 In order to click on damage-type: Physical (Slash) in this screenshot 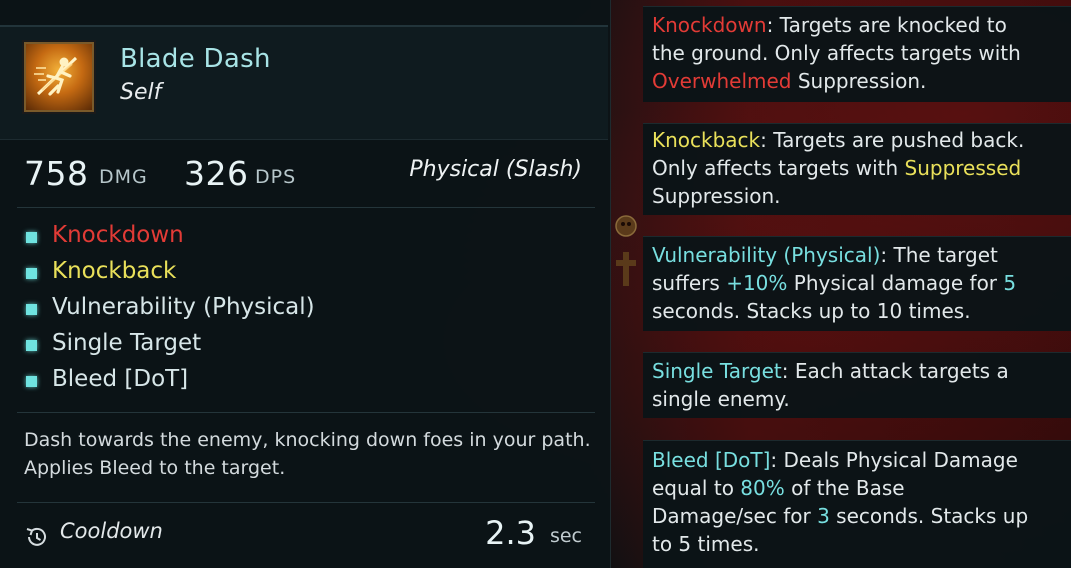, I will do `click(495, 169)`.